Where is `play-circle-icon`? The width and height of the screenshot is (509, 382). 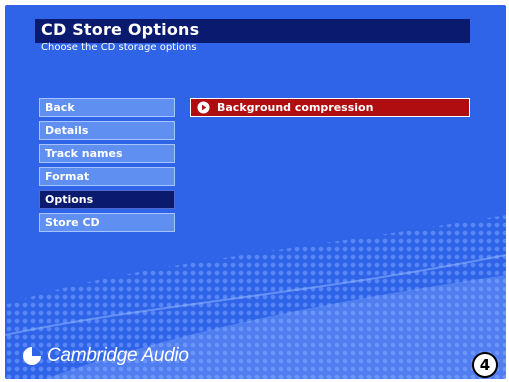 play-circle-icon is located at coordinates (203, 107).